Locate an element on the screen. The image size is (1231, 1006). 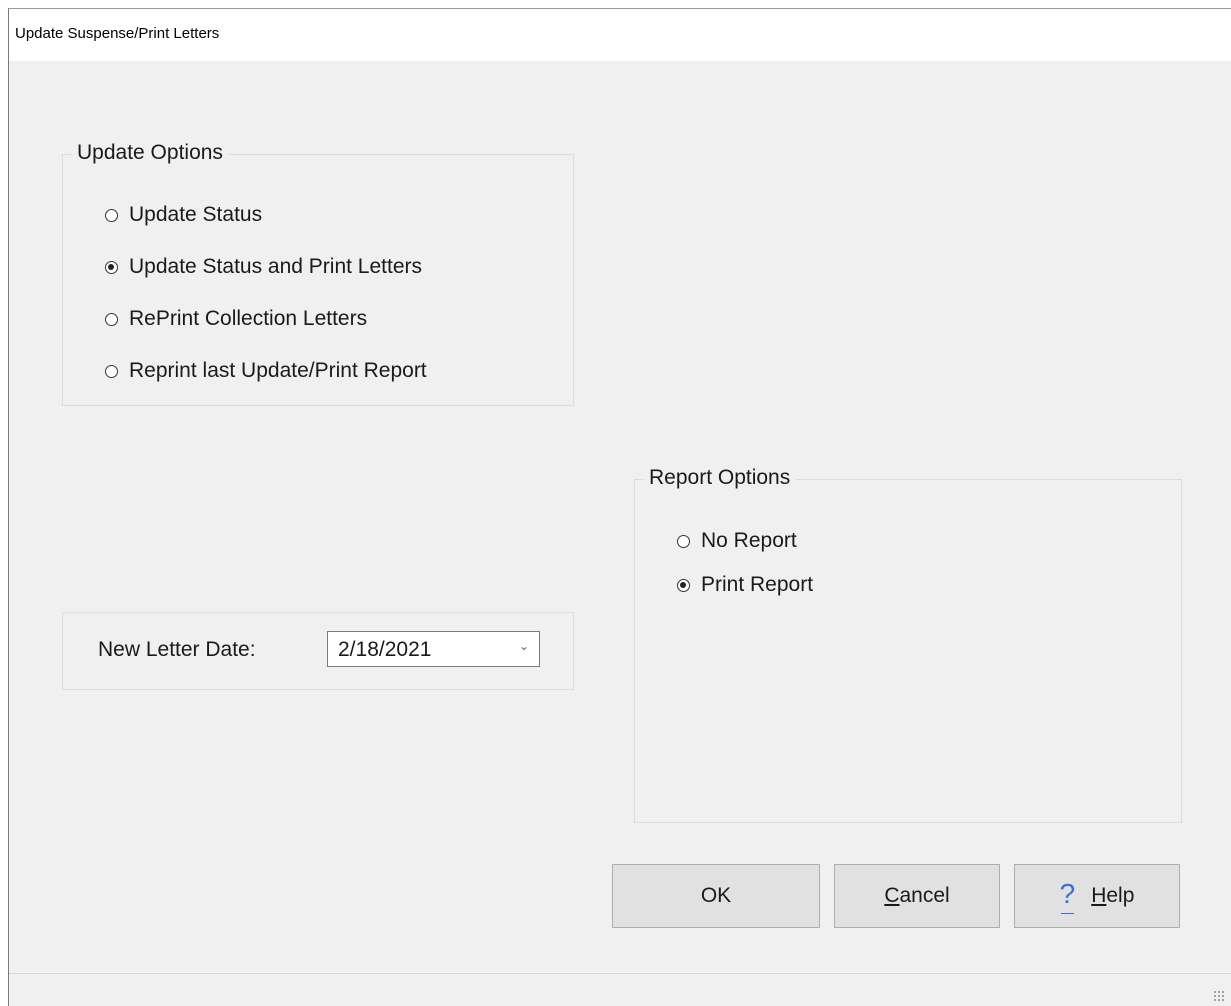
help-icon: ? is located at coordinates (1067, 896).